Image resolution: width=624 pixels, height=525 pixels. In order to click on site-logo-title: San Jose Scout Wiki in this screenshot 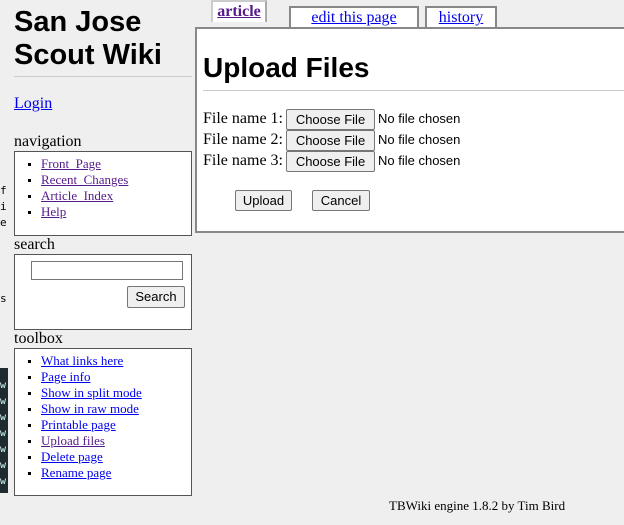, I will do `click(103, 39)`.